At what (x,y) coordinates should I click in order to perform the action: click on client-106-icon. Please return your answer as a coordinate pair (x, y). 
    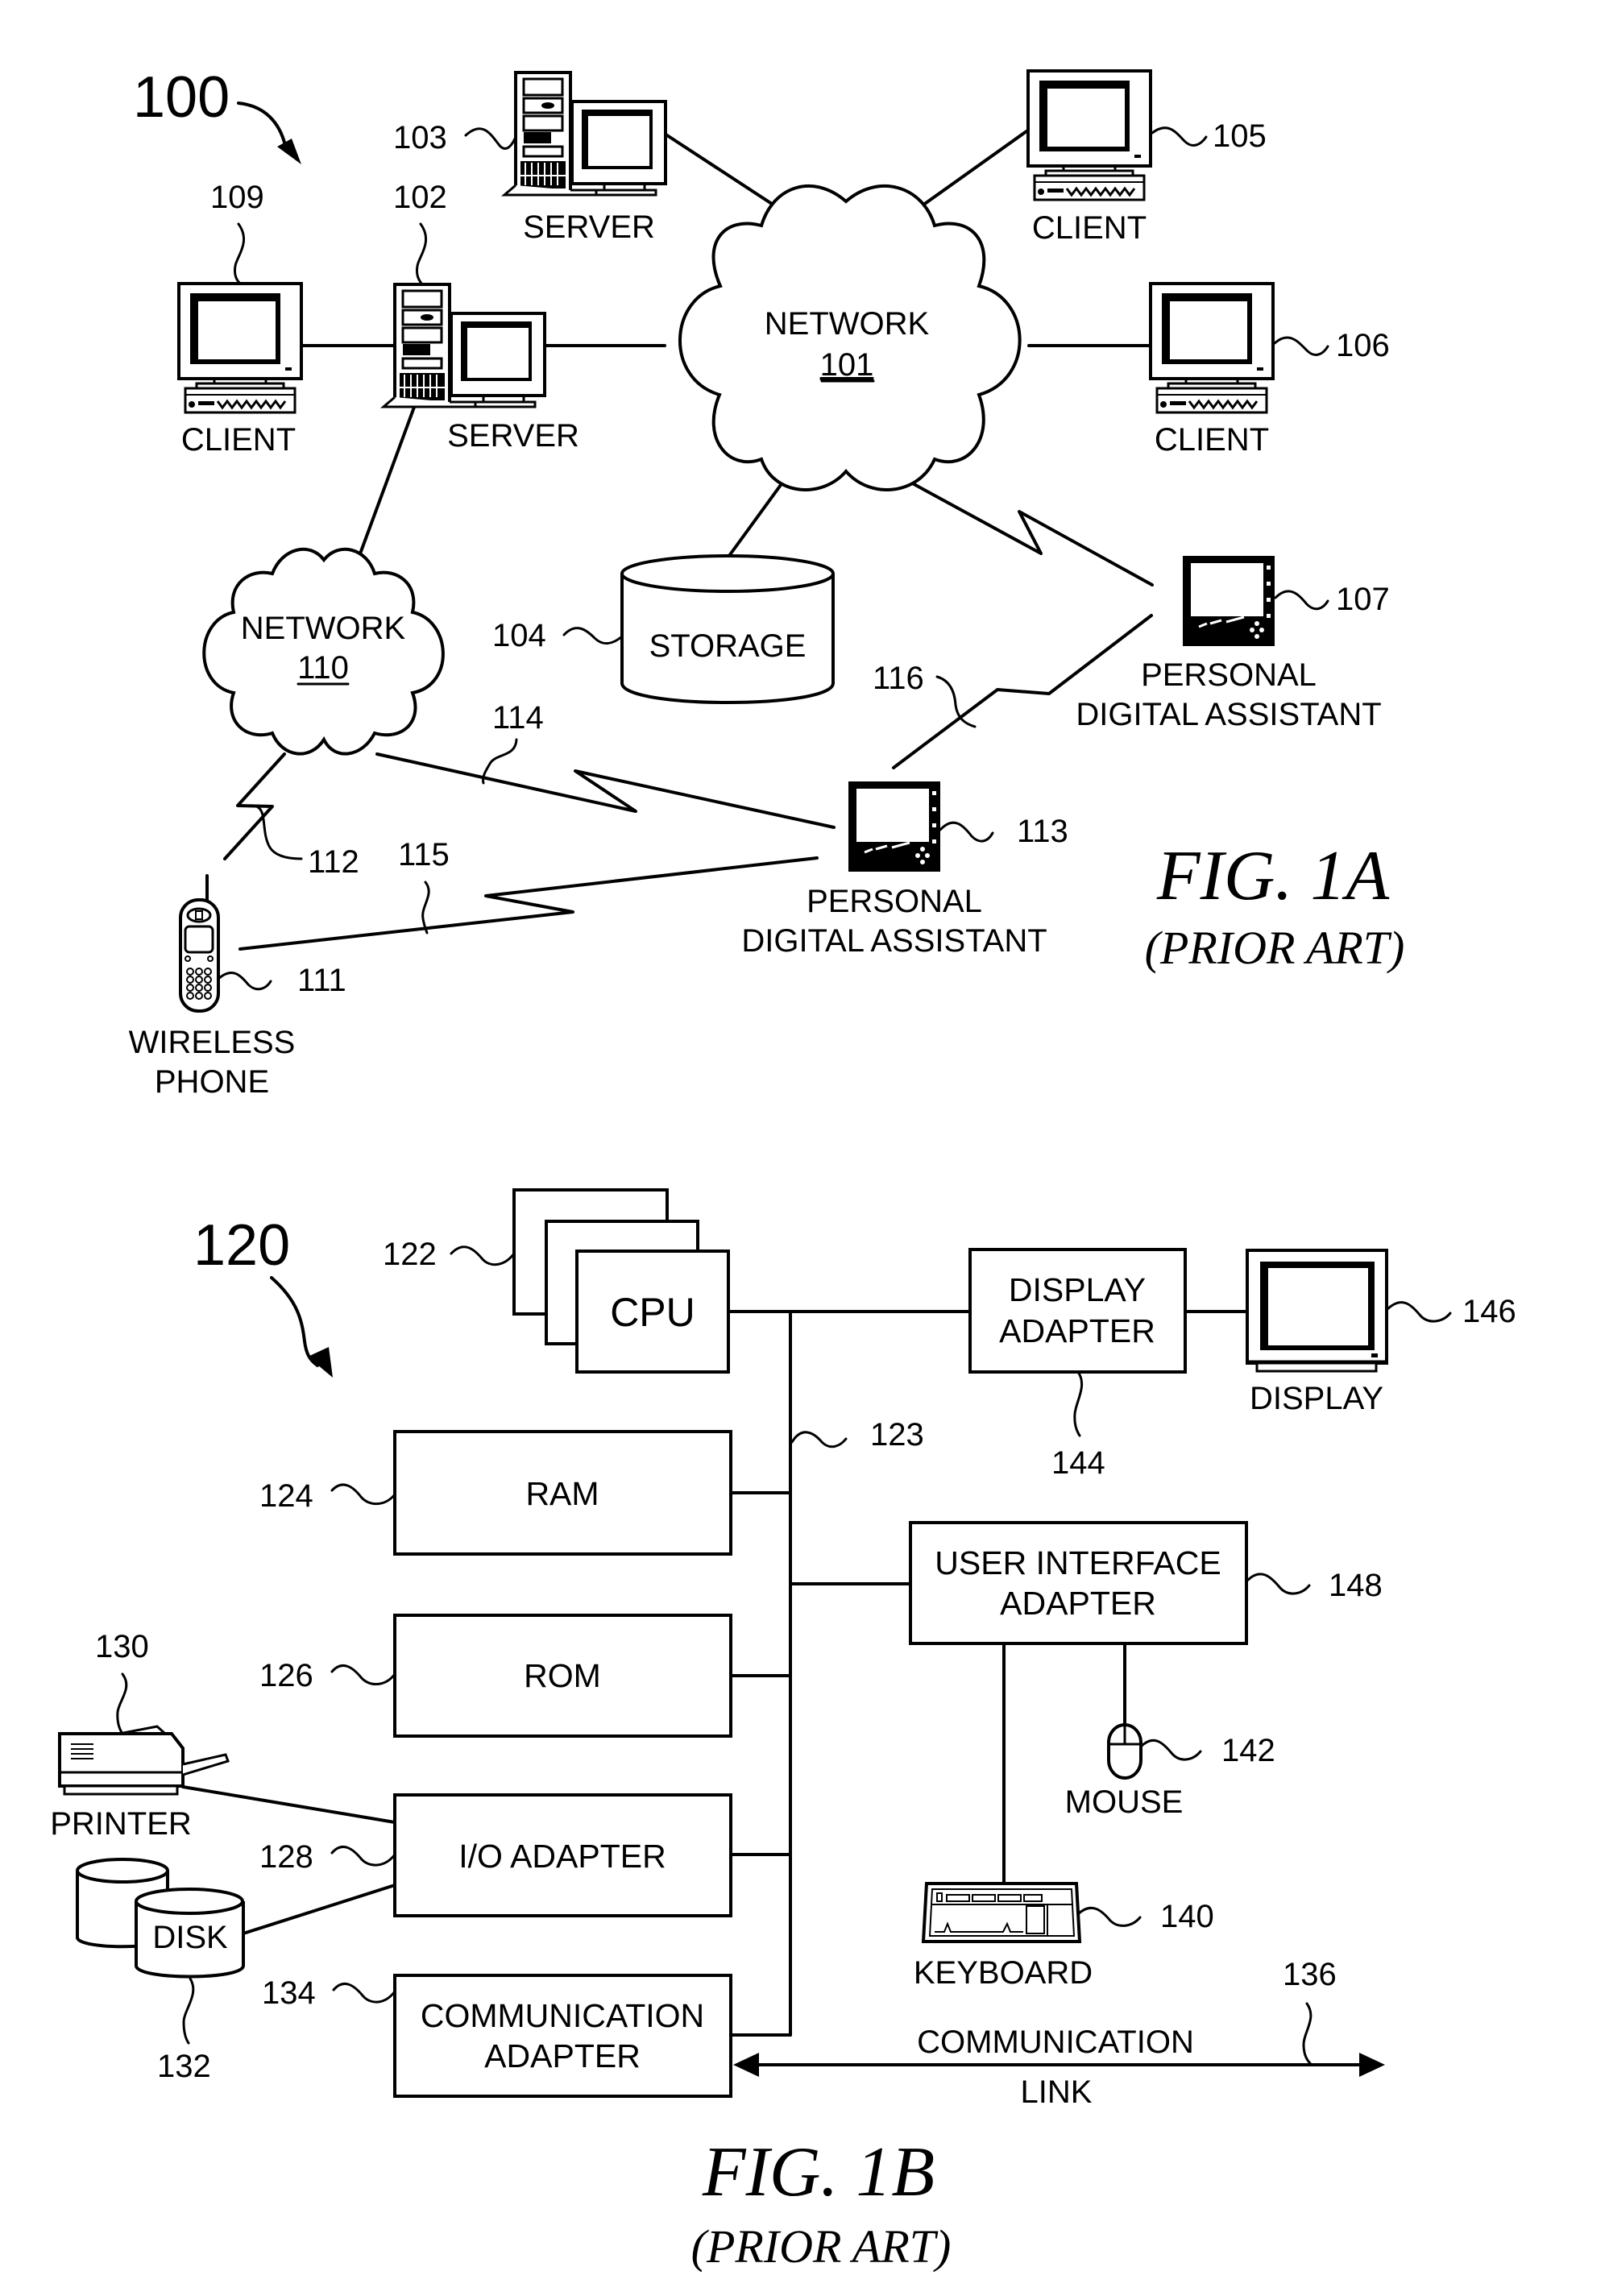
    Looking at the image, I should click on (1212, 348).